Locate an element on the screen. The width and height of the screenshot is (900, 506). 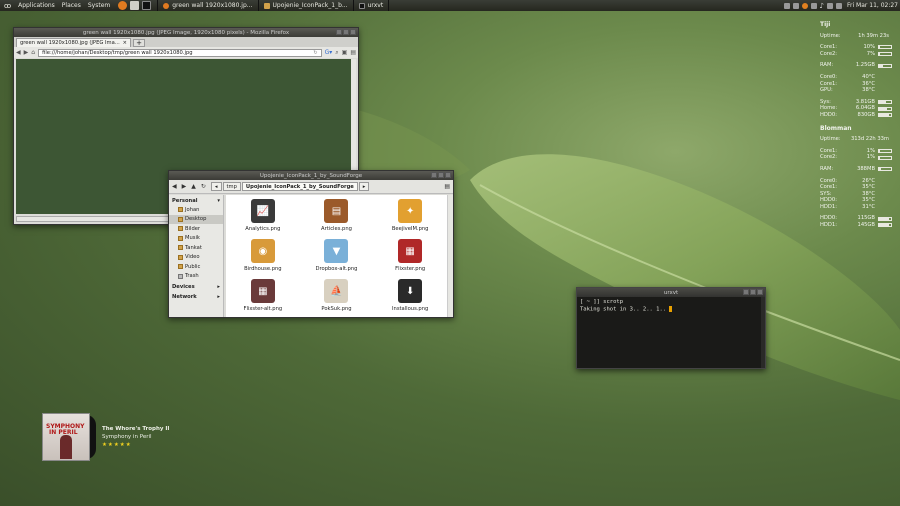
crumb-left-arrow: ◂ is located at coordinates (216, 186).